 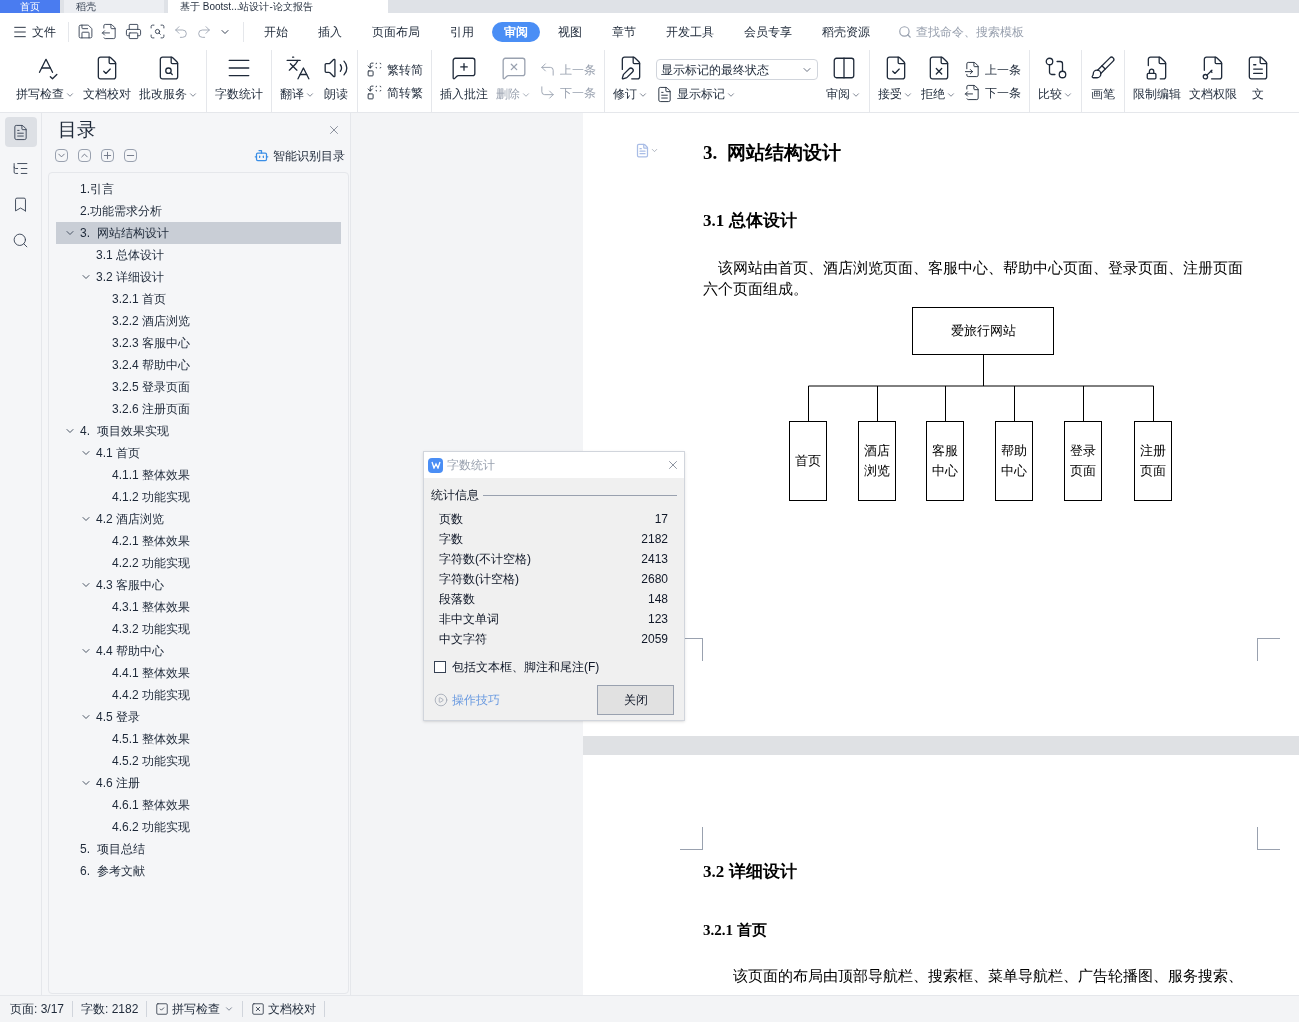 I want to click on ribbon-button: 画笔, so click(x=1103, y=81).